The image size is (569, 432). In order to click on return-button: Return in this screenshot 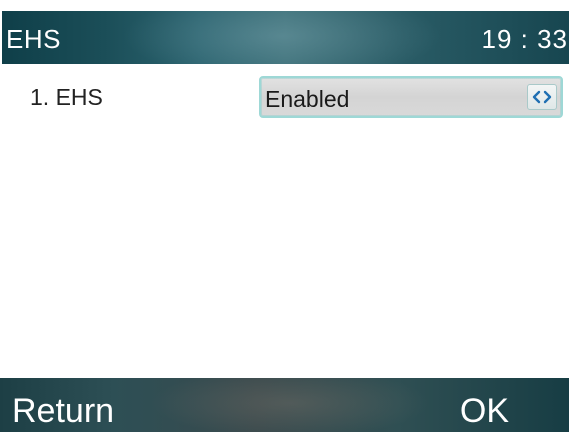, I will do `click(63, 411)`.